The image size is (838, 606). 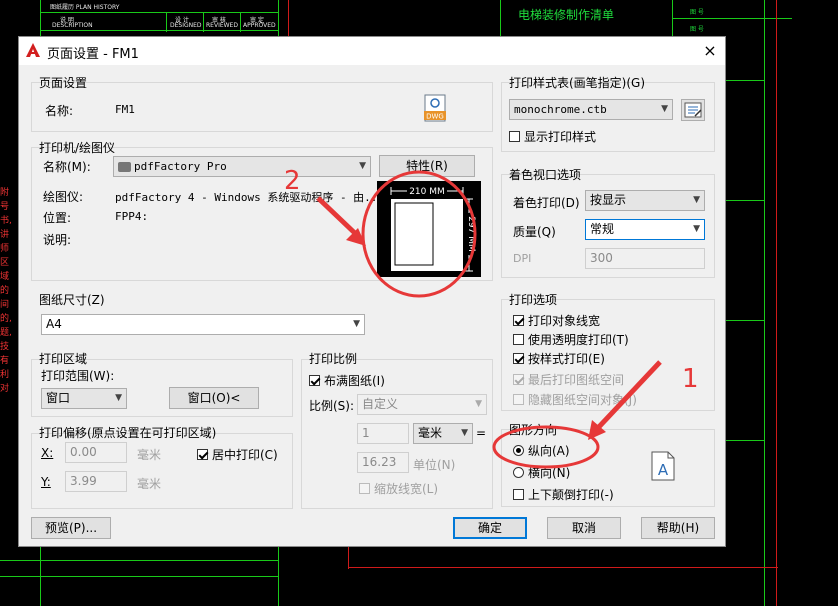 I want to click on plot-lineweights-label: 打印对象线宽, so click(x=564, y=321).